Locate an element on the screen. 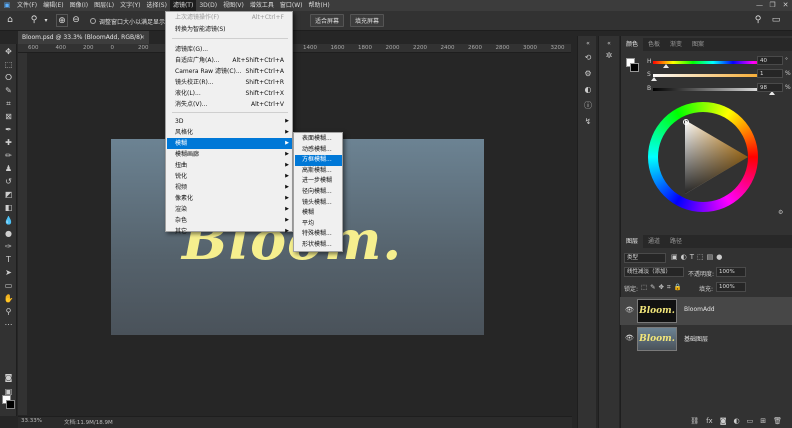  menu-type: 文字(Y) is located at coordinates (130, 5).